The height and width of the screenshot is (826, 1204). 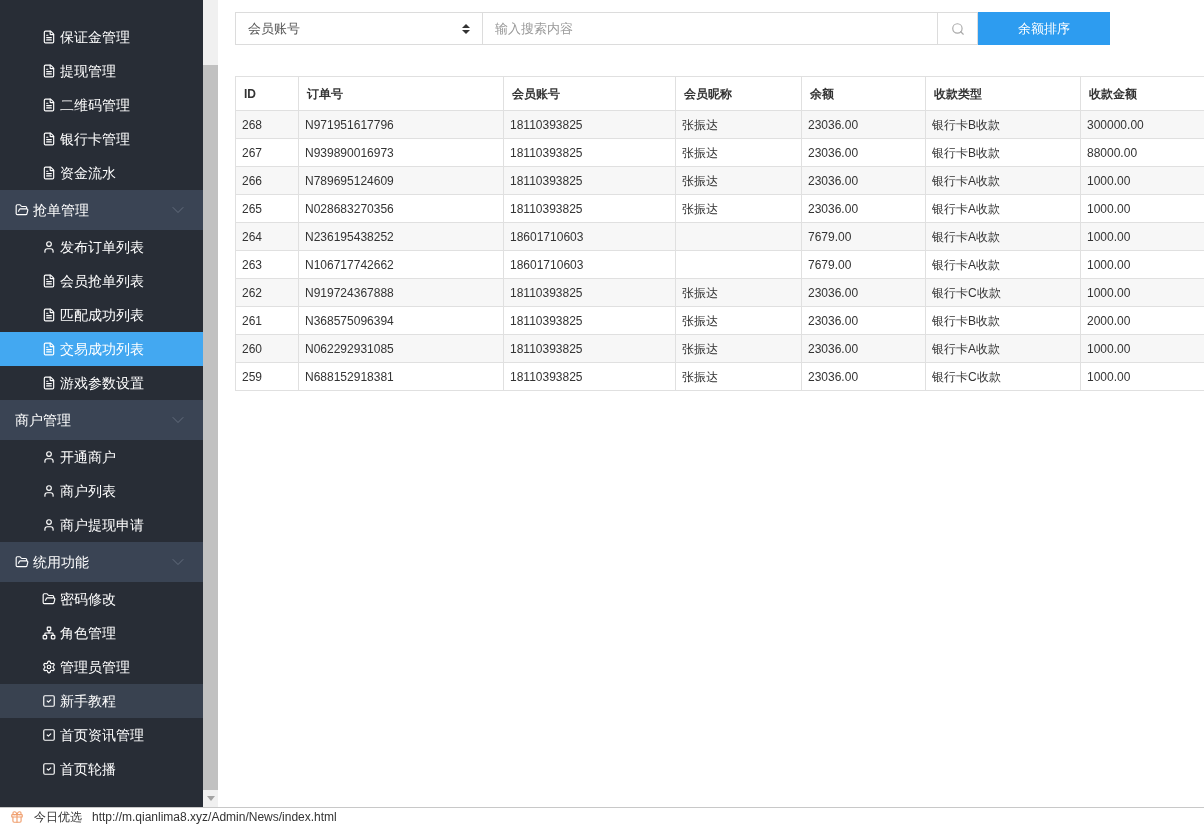 I want to click on table-cell: N919724367888, so click(x=349, y=292).